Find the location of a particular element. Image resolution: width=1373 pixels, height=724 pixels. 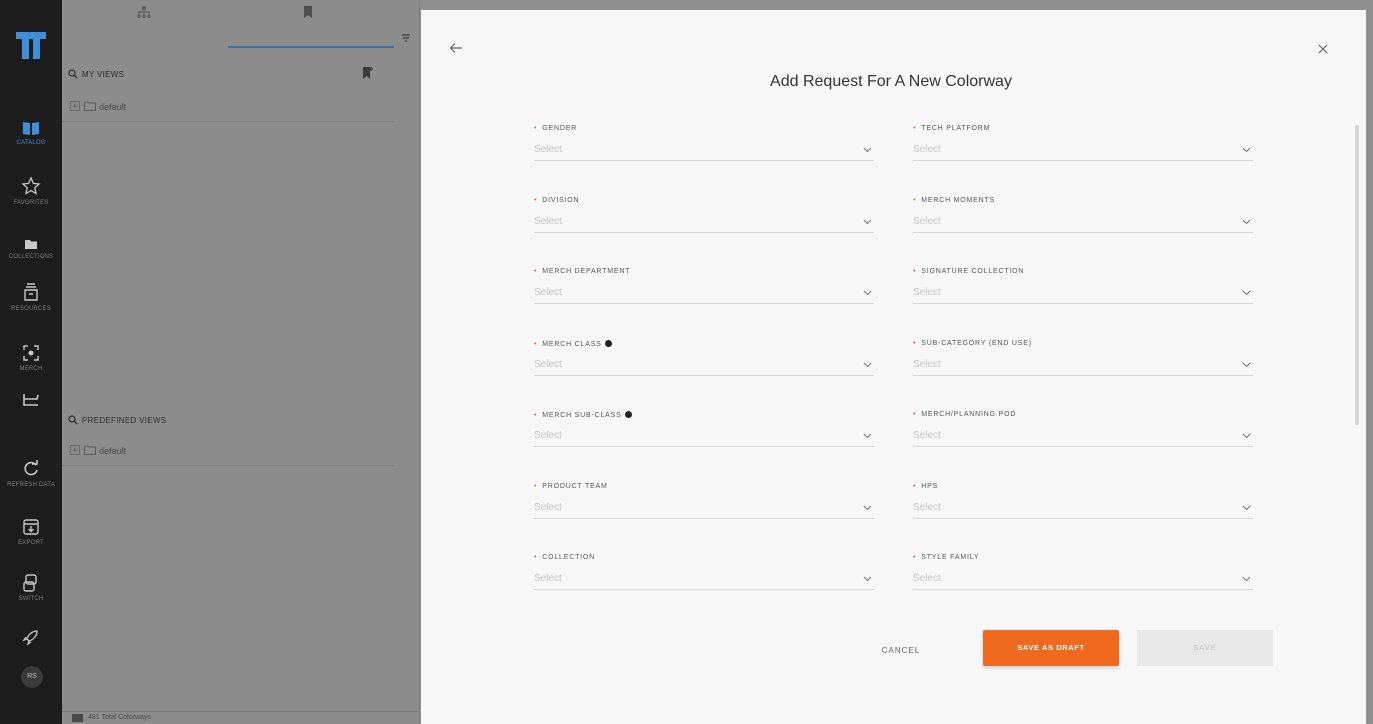

save-button: SAVE is located at coordinates (1205, 648).